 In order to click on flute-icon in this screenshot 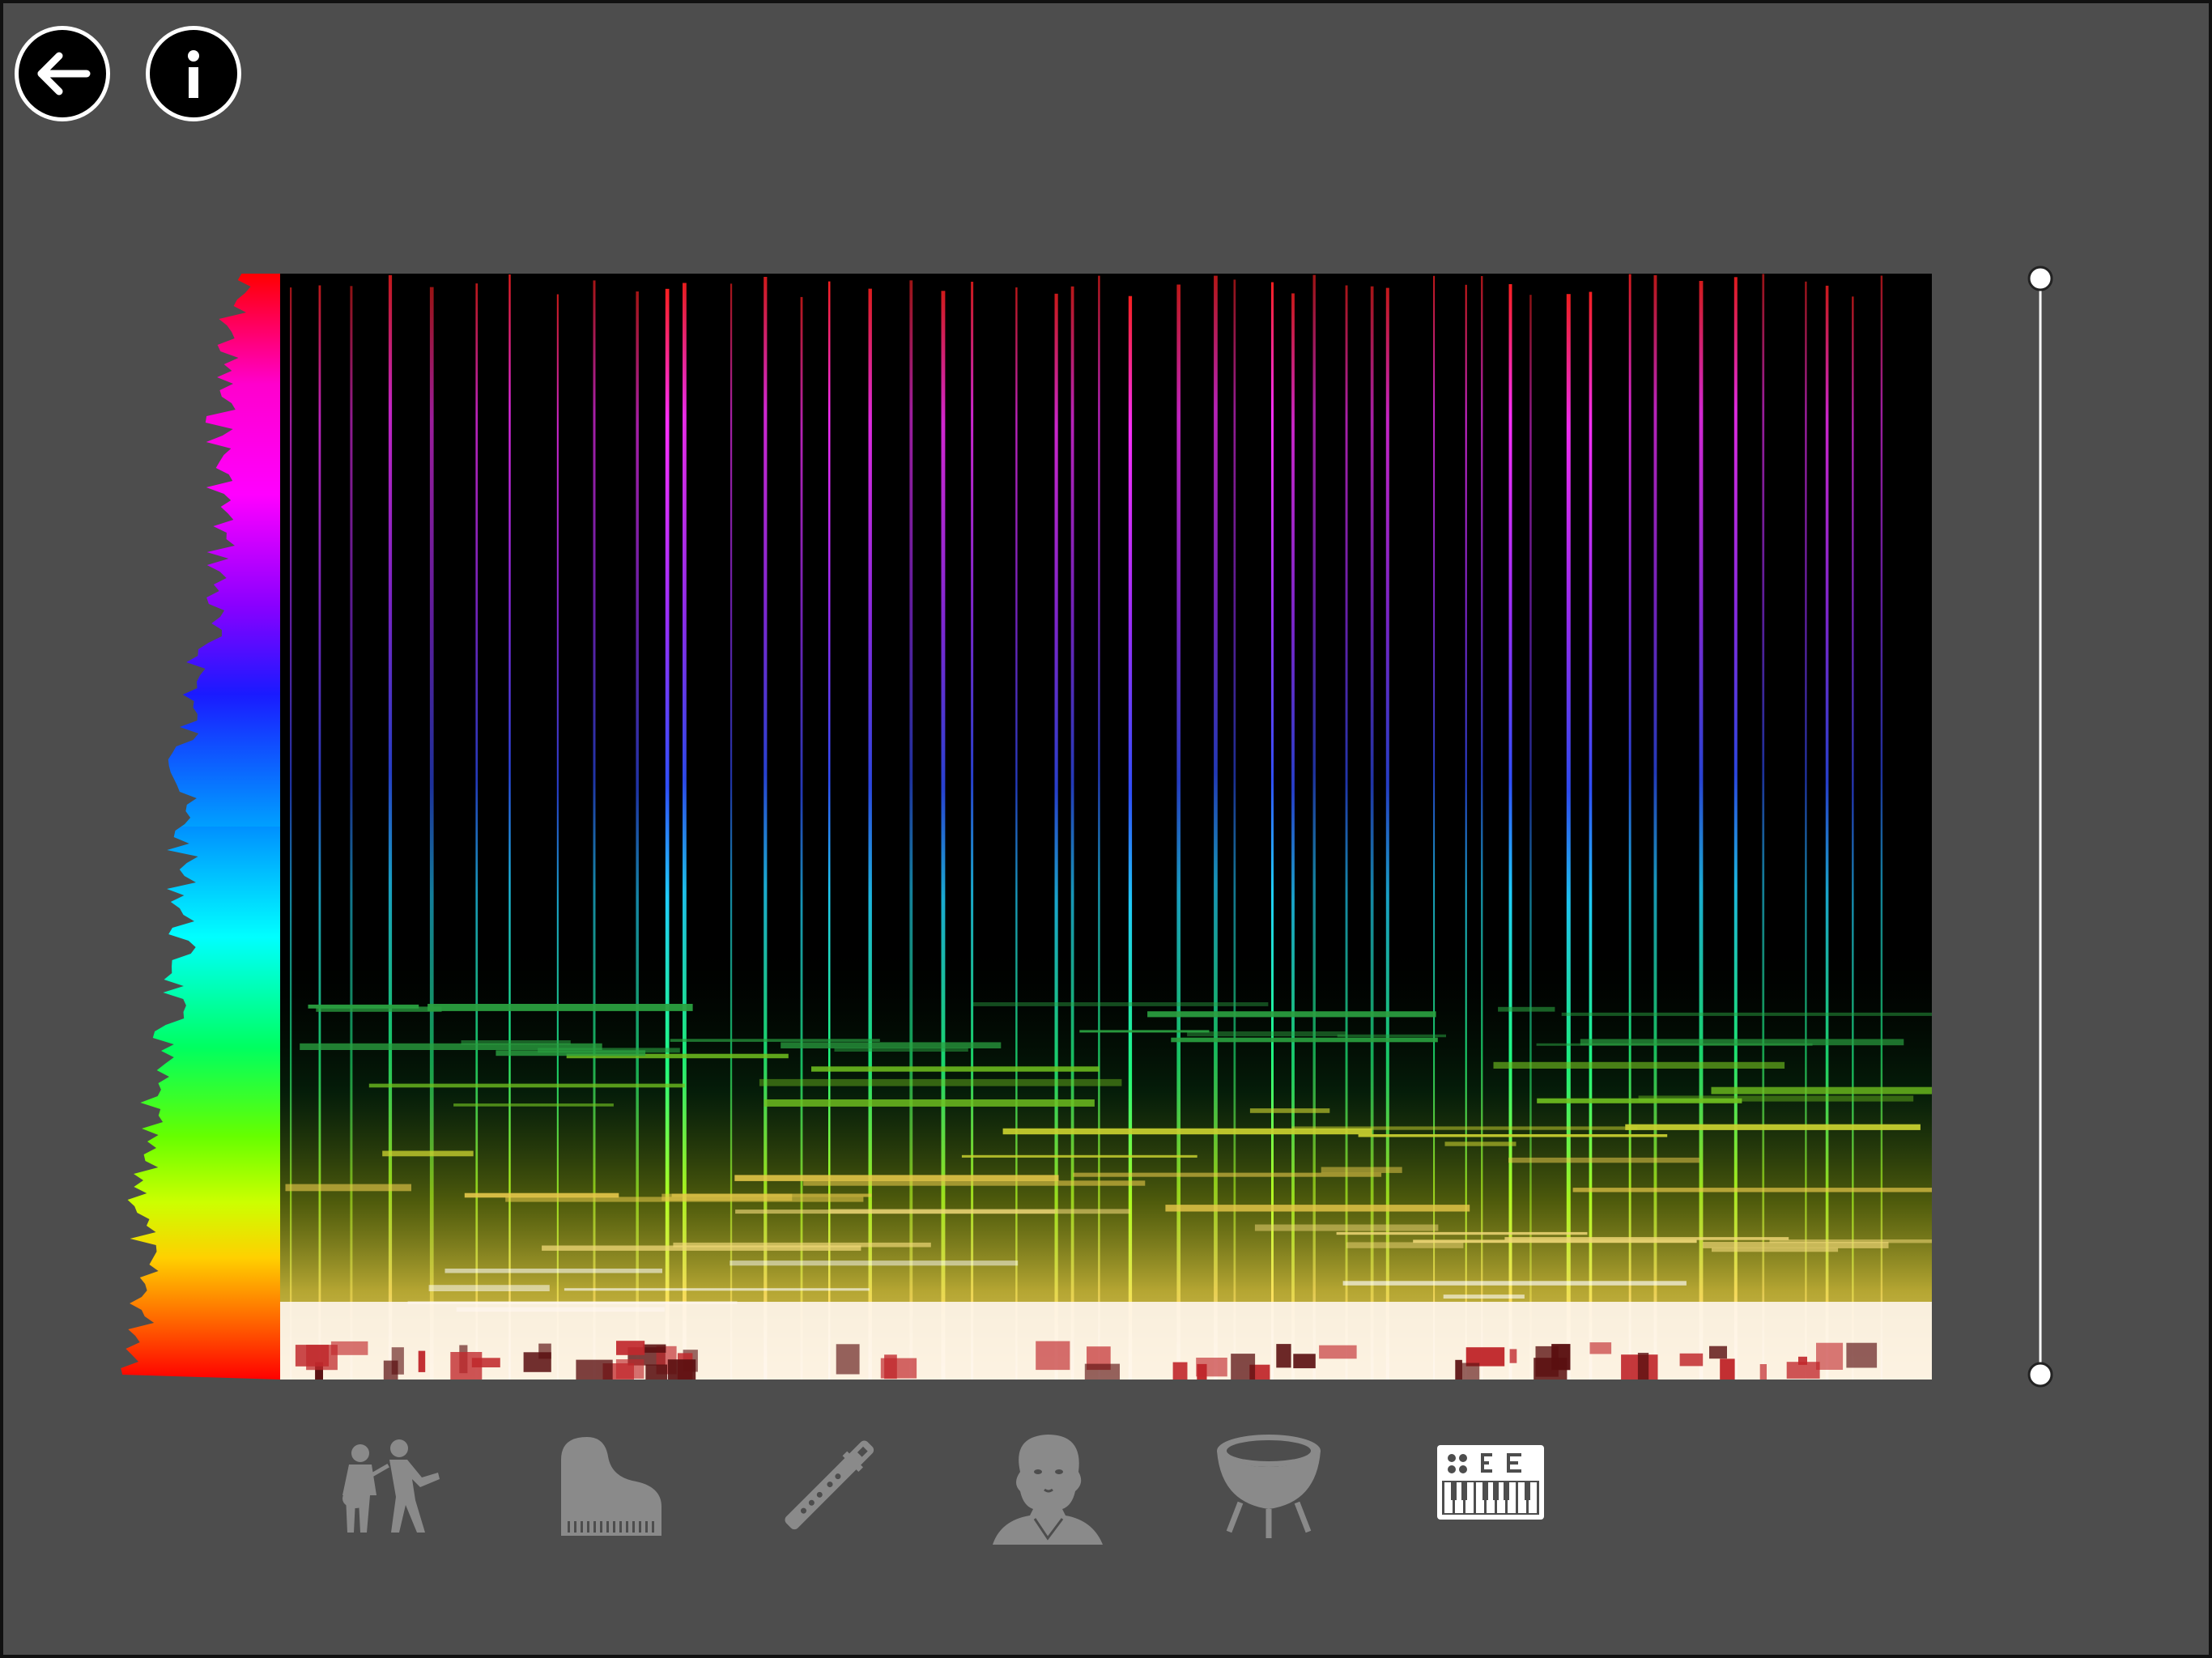, I will do `click(829, 1485)`.